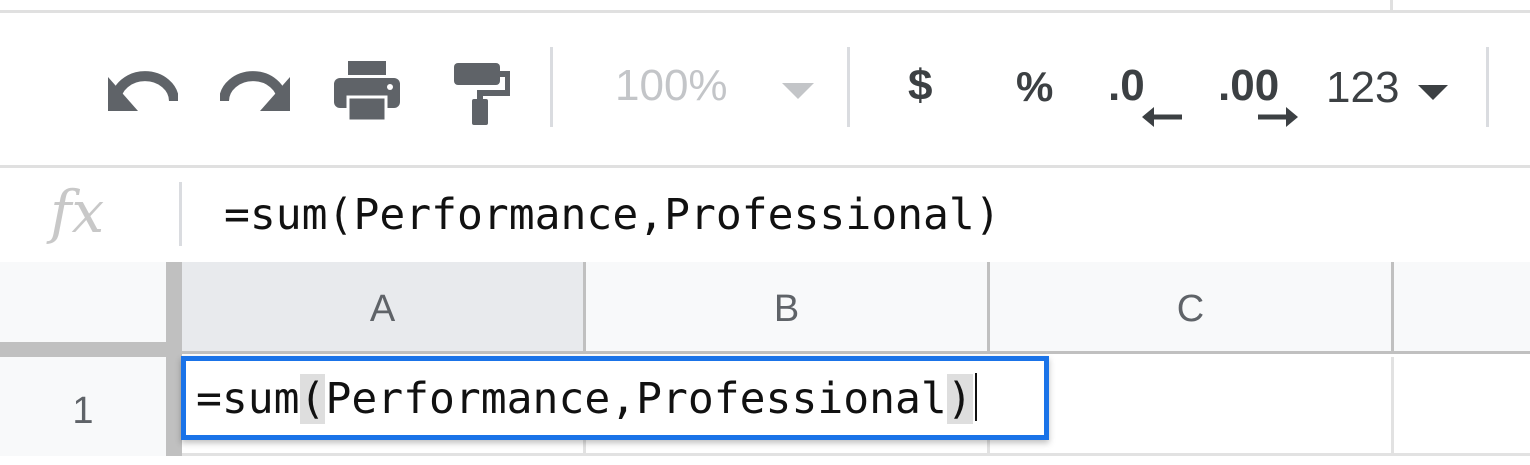 This screenshot has height=465, width=1530. I want to click on decrease-decimal-button: .0, so click(1145, 96).